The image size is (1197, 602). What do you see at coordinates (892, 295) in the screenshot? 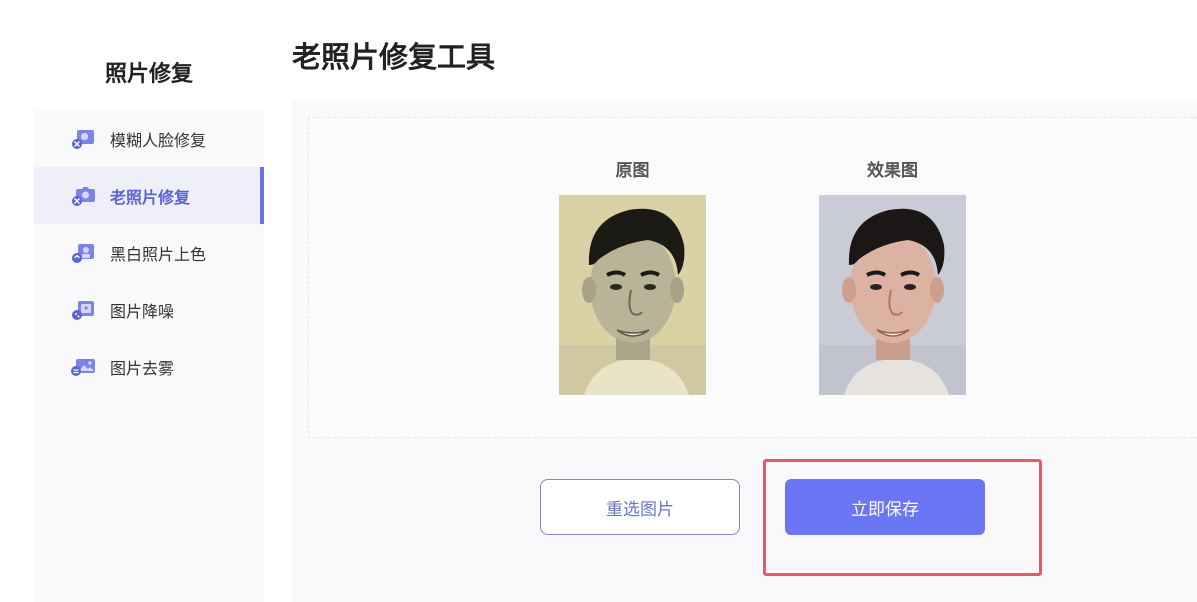
I see `result-photo` at bounding box center [892, 295].